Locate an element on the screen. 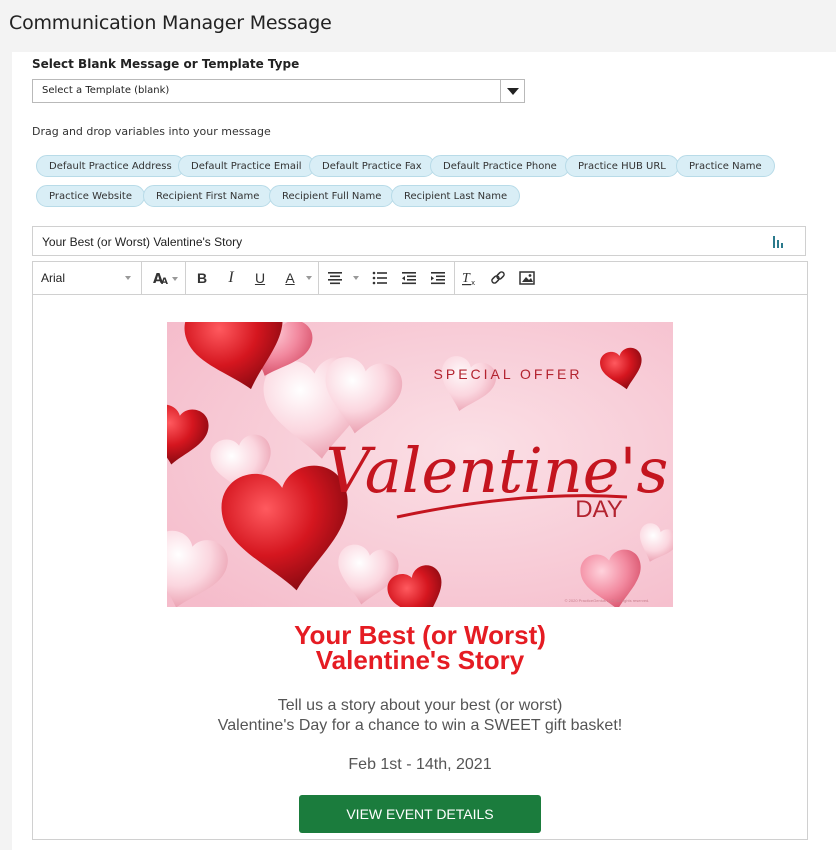 The width and height of the screenshot is (836, 850). italic-button: I is located at coordinates (231, 278).